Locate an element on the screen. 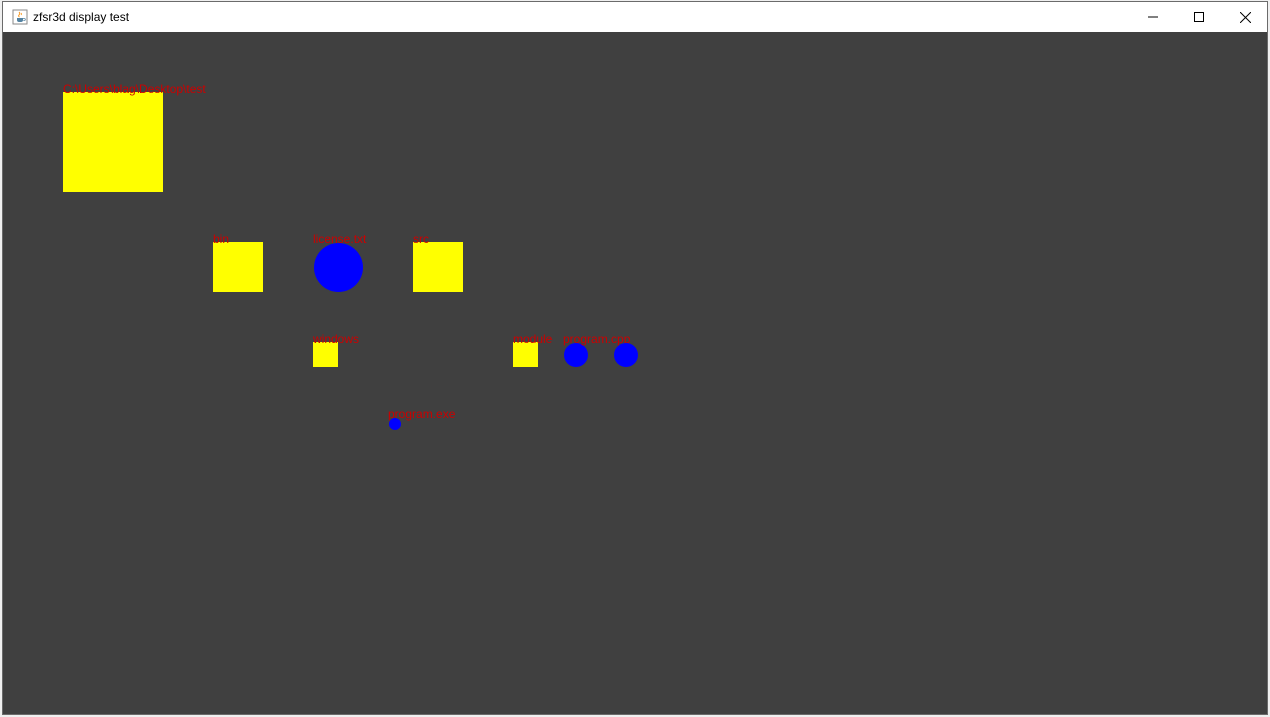 The height and width of the screenshot is (717, 1270). label-module: module is located at coordinates (533, 339).